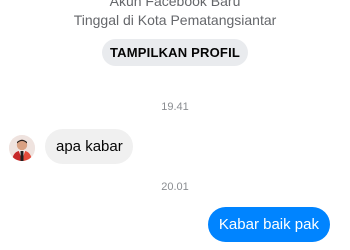 The image size is (350, 250). What do you see at coordinates (175, 107) in the screenshot?
I see `message-timestamp: 19.41` at bounding box center [175, 107].